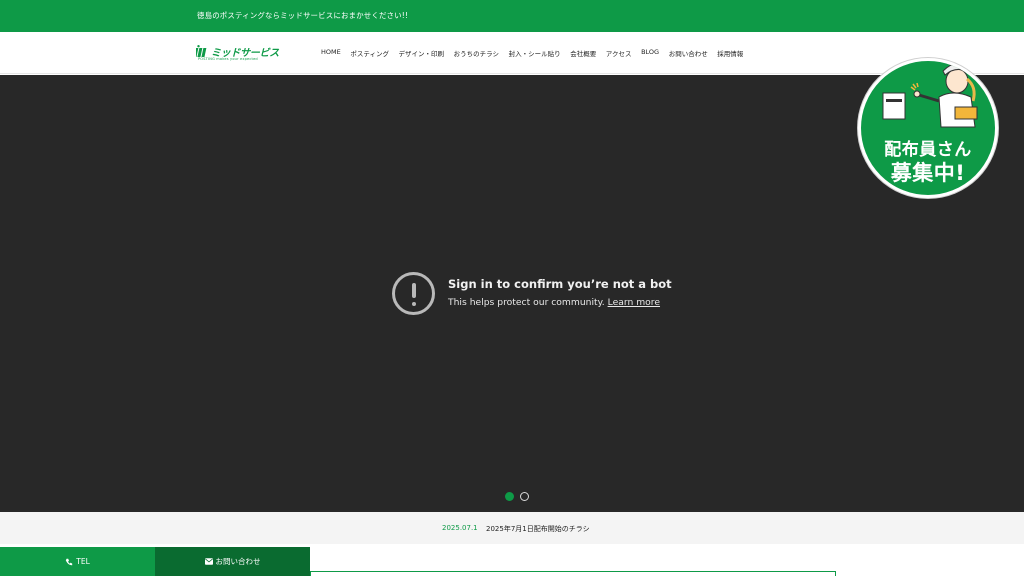 This screenshot has height=576, width=1024. Describe the element at coordinates (208, 561) in the screenshot. I see `mail-icon` at that location.